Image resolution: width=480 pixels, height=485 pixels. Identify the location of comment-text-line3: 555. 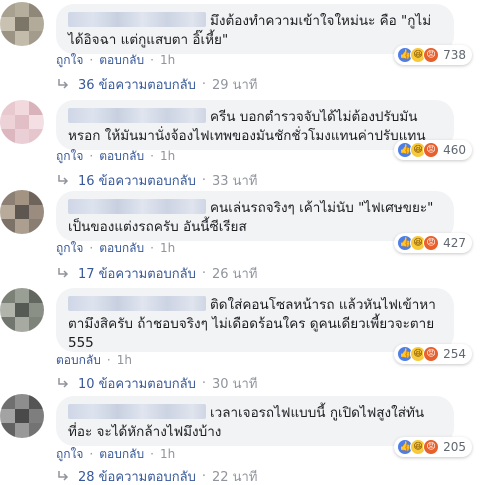
(81, 343).